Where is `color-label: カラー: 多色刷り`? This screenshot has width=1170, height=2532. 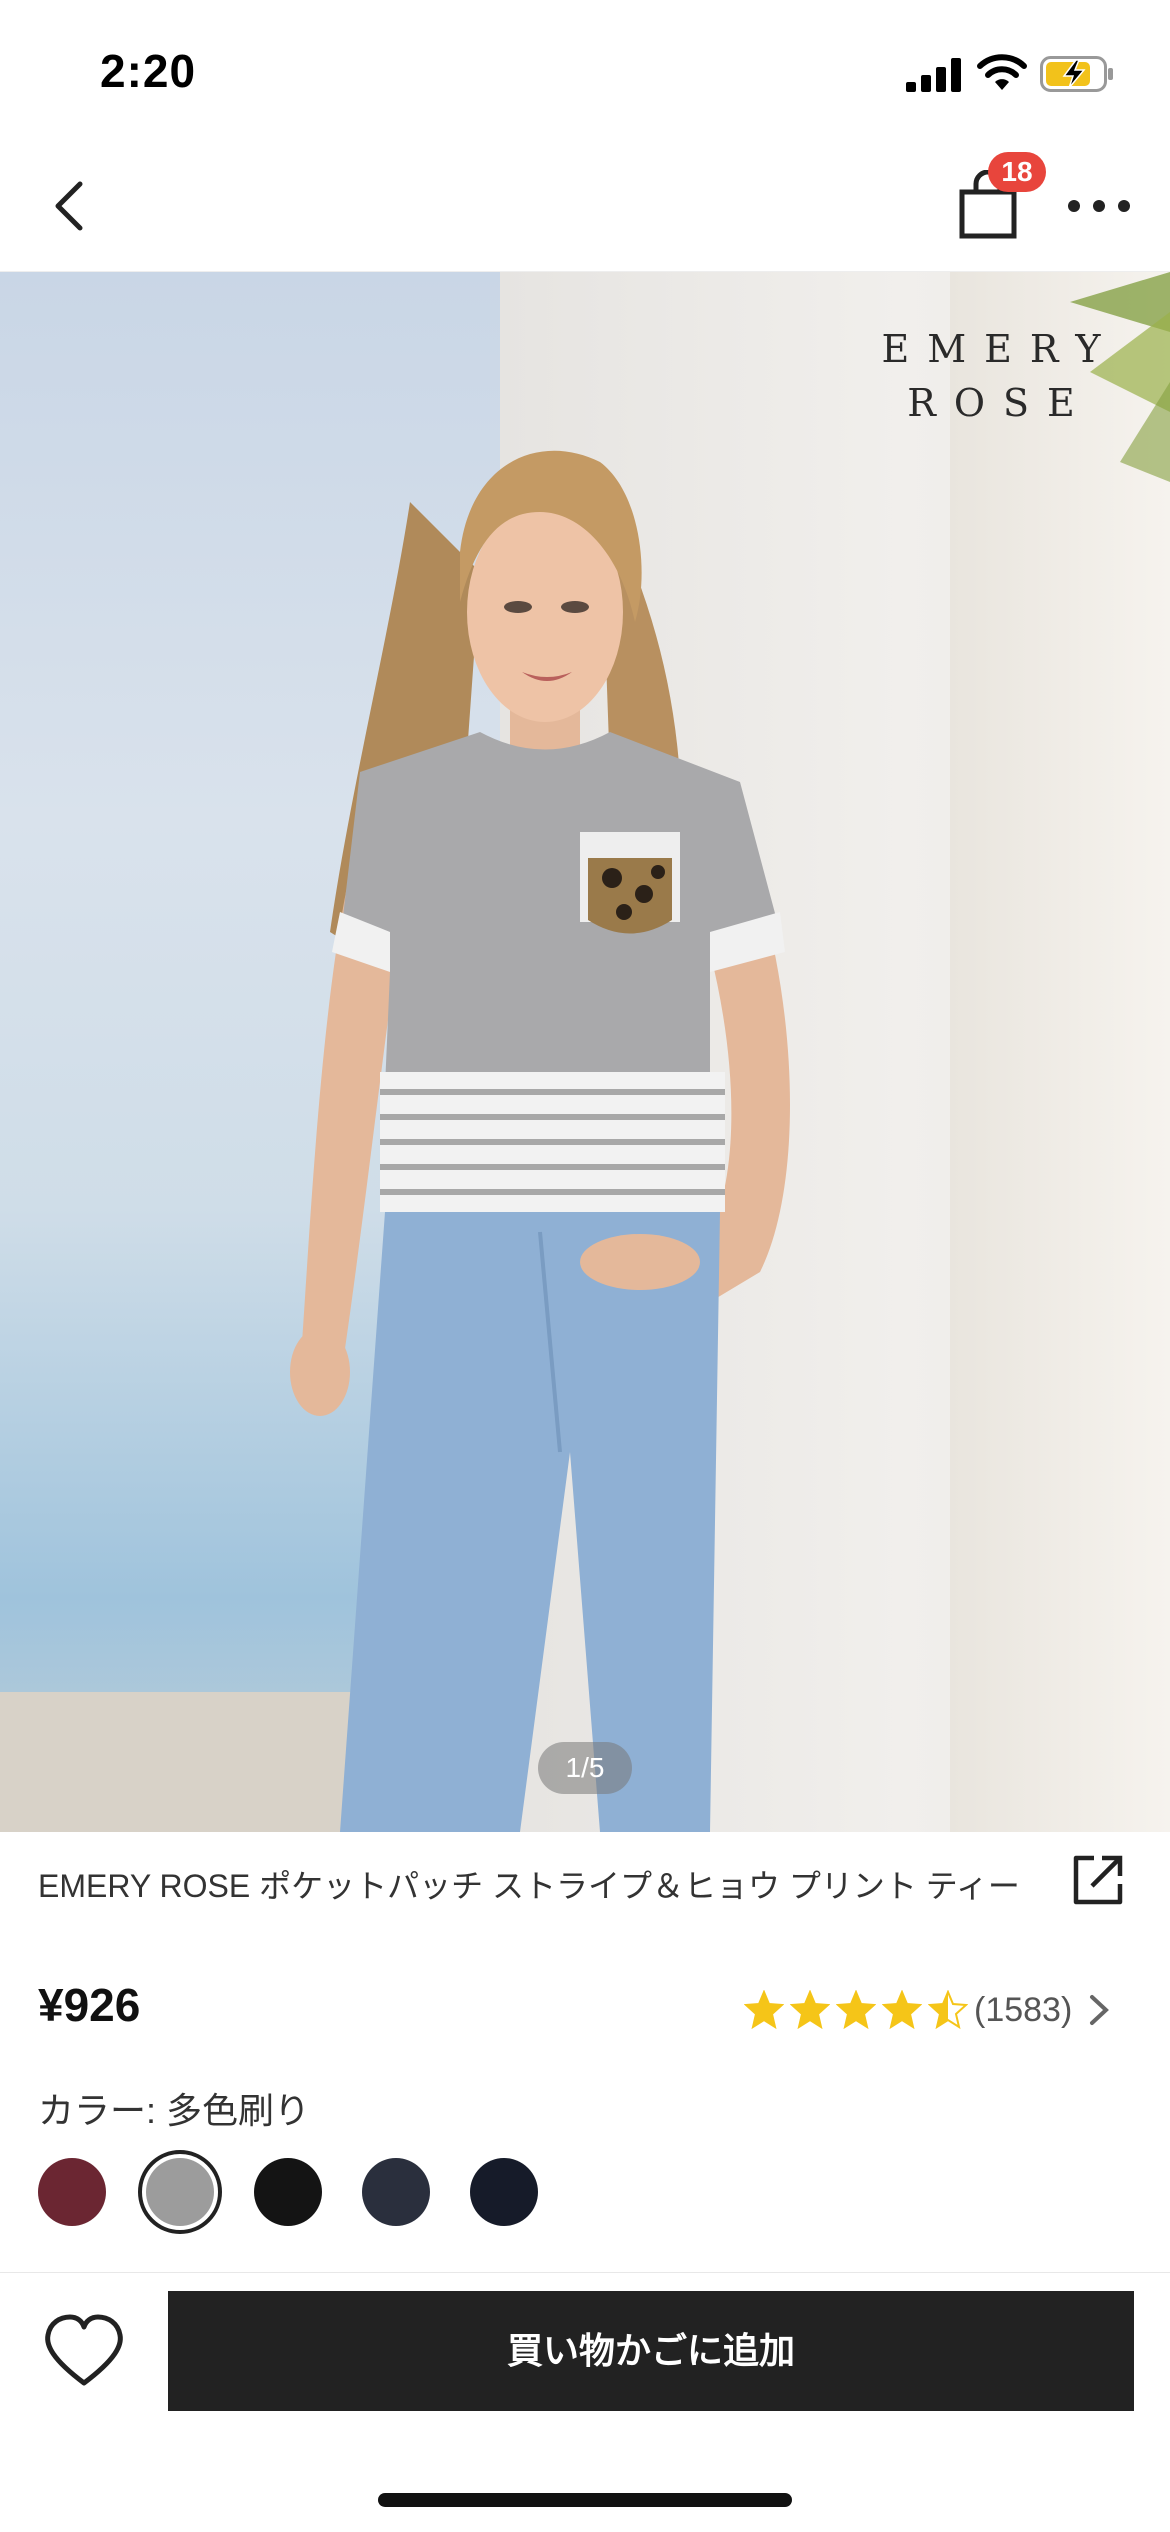
color-label: カラー: 多色刷り is located at coordinates (174, 2110).